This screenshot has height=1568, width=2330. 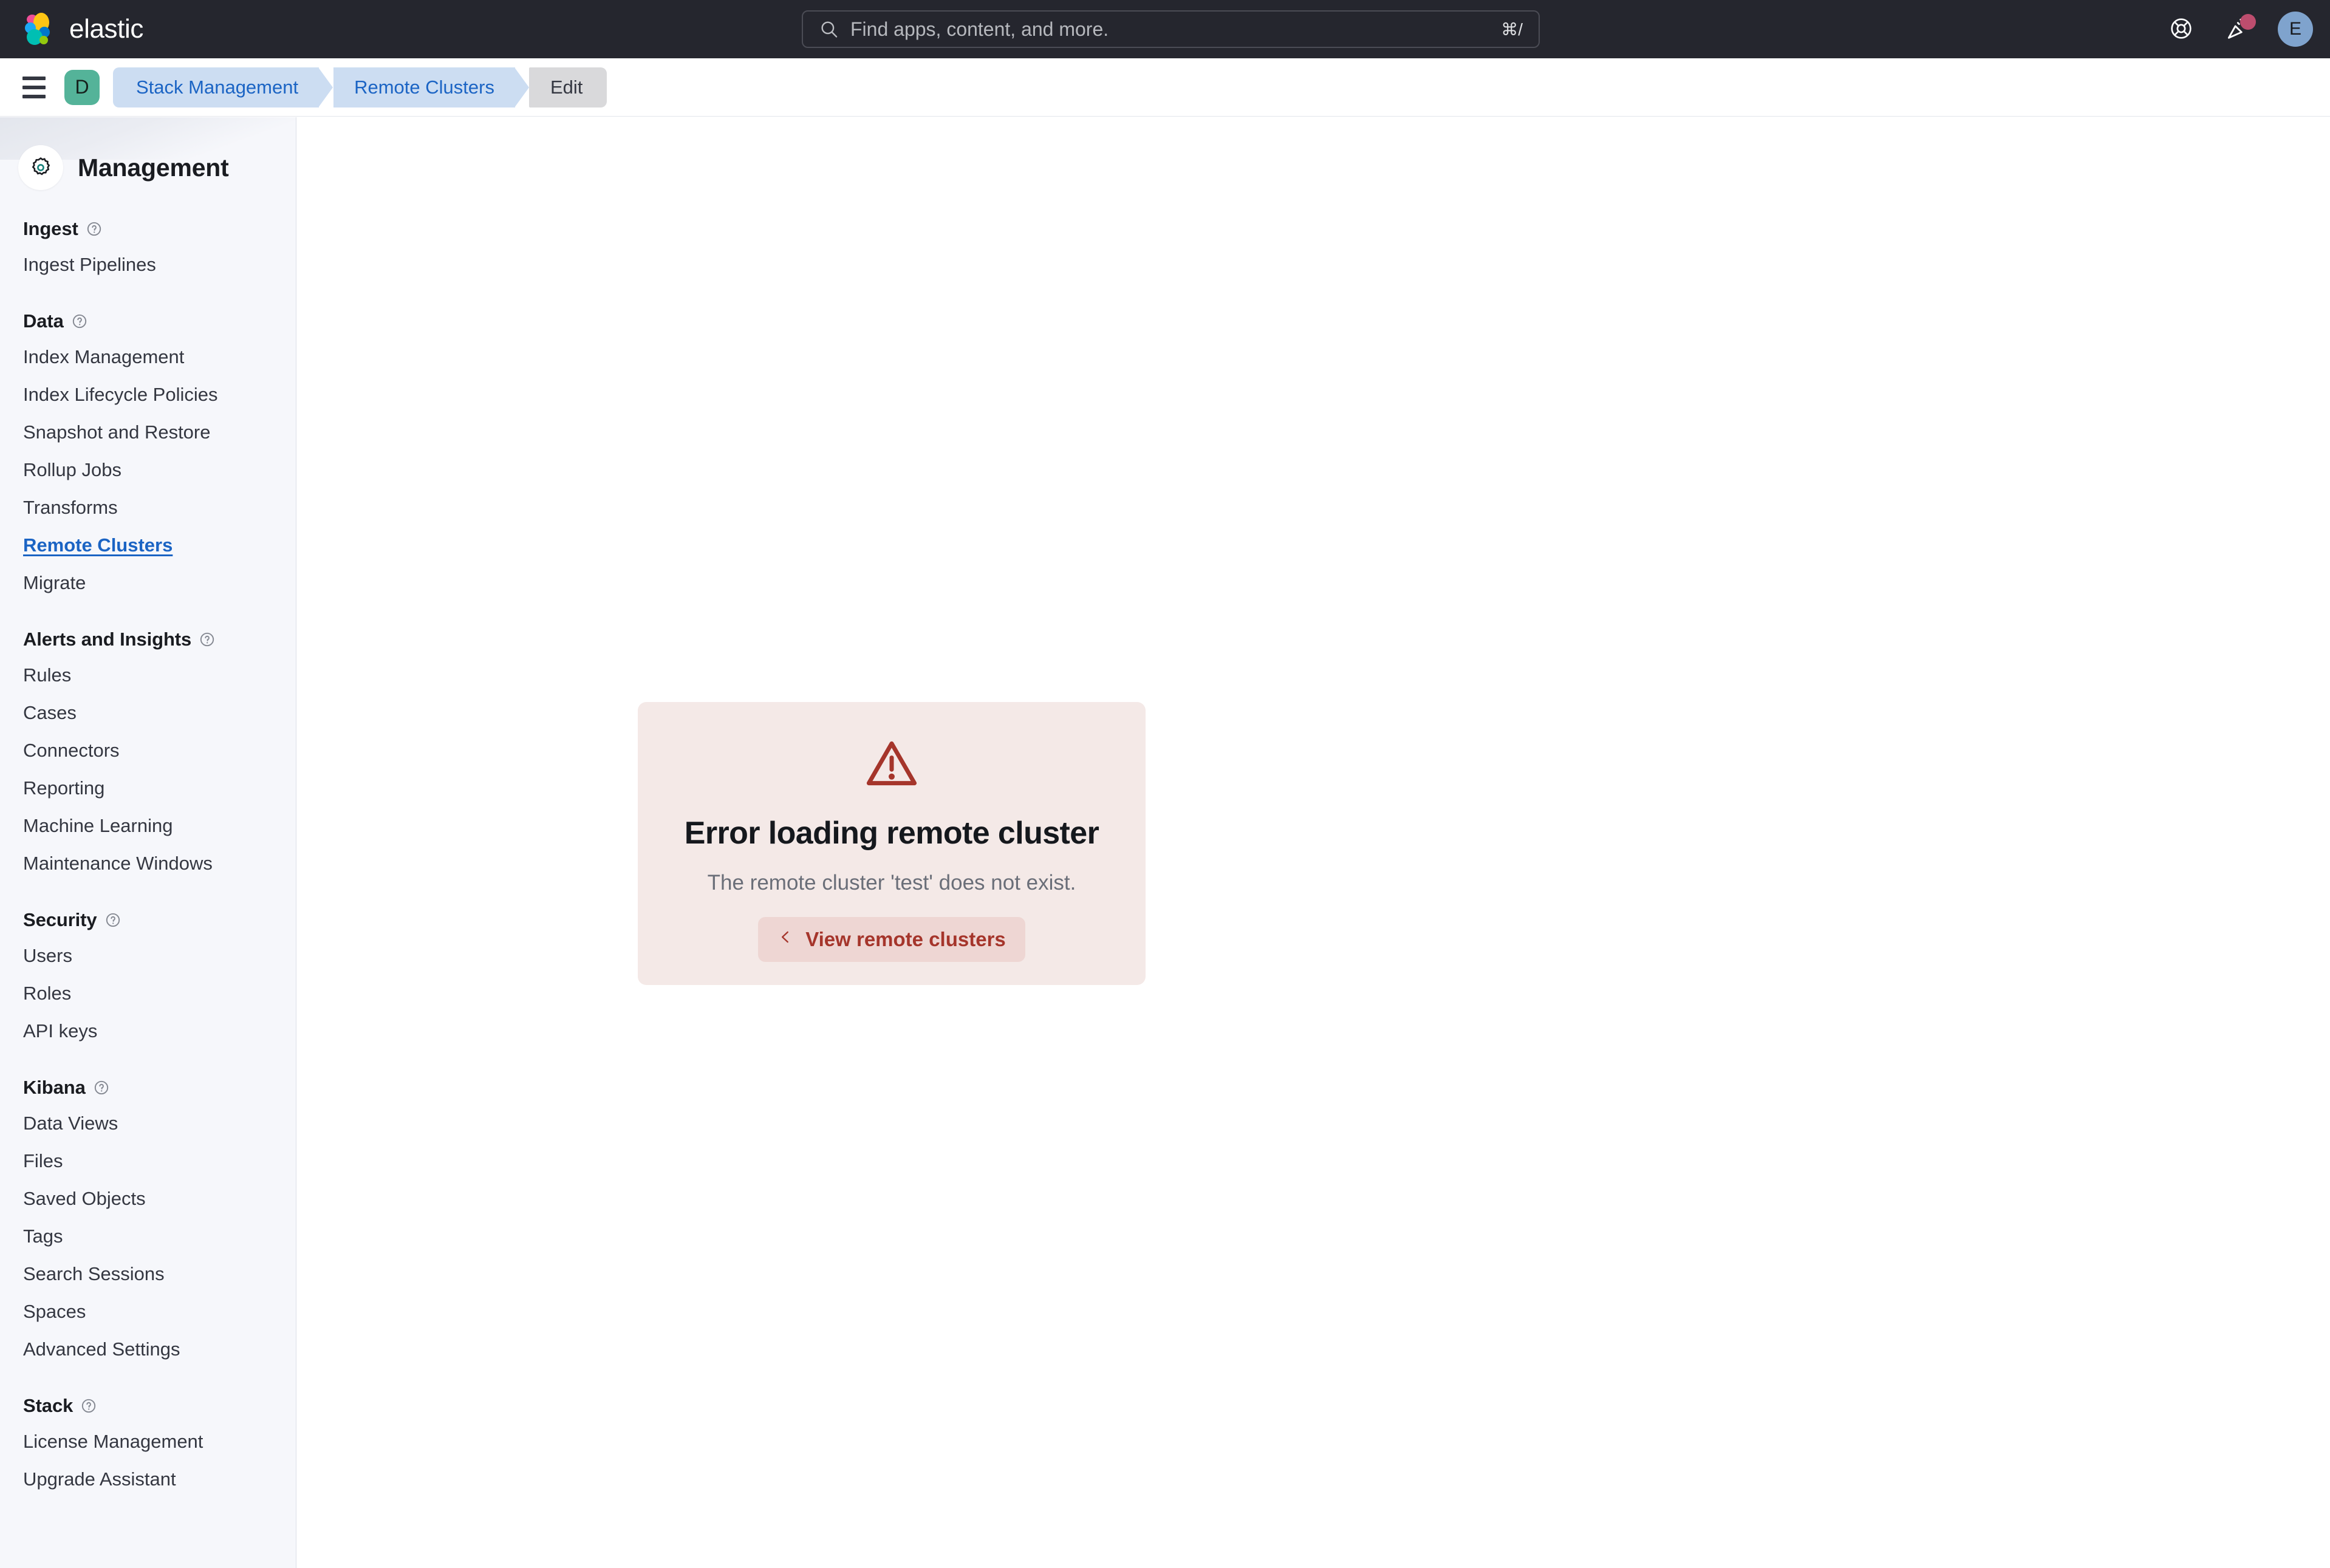 What do you see at coordinates (48, 1405) in the screenshot?
I see `nav-section-title: Stack` at bounding box center [48, 1405].